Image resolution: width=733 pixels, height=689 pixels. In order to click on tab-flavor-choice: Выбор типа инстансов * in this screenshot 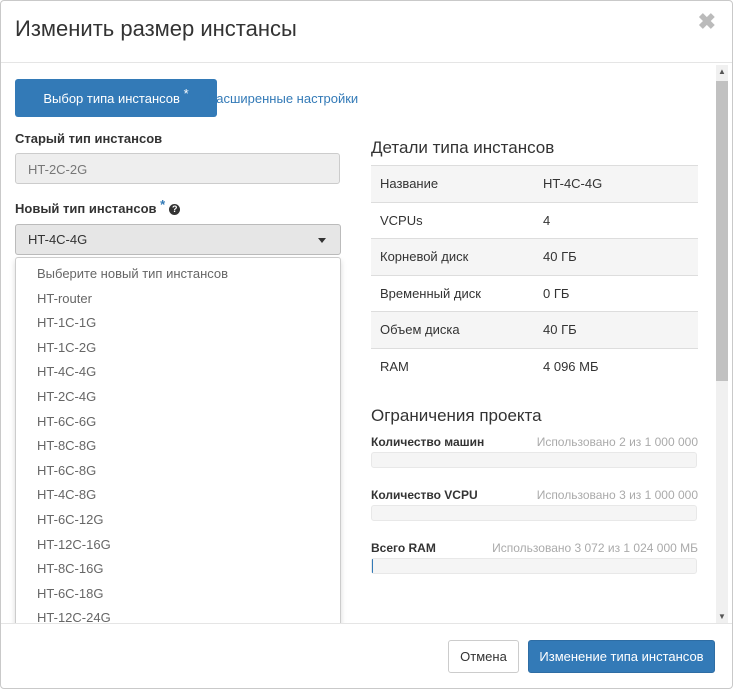, I will do `click(116, 98)`.